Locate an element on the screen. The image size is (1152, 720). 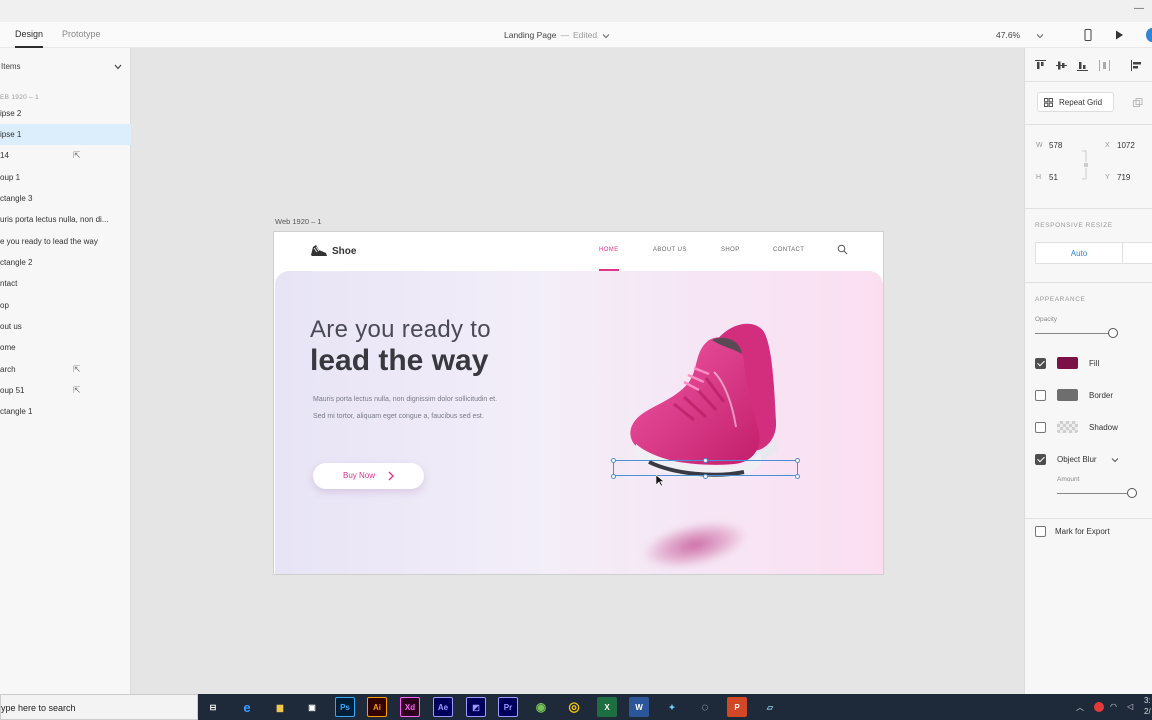
layer-item: ctangle 3 is located at coordinates (65, 198).